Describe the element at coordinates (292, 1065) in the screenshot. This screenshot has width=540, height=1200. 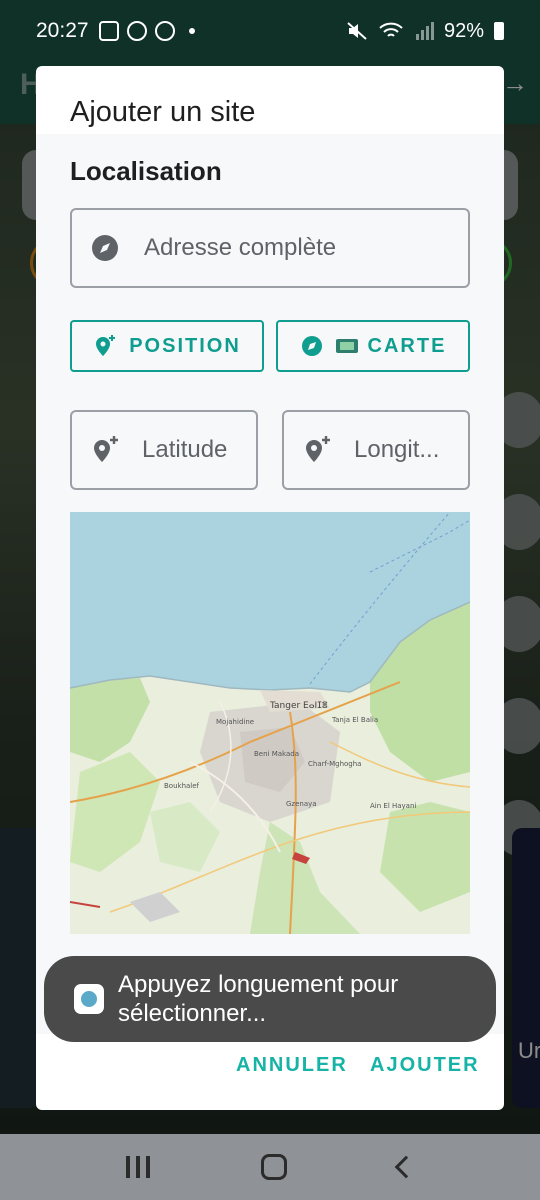
I see `cancel-button: ANNULER` at that location.